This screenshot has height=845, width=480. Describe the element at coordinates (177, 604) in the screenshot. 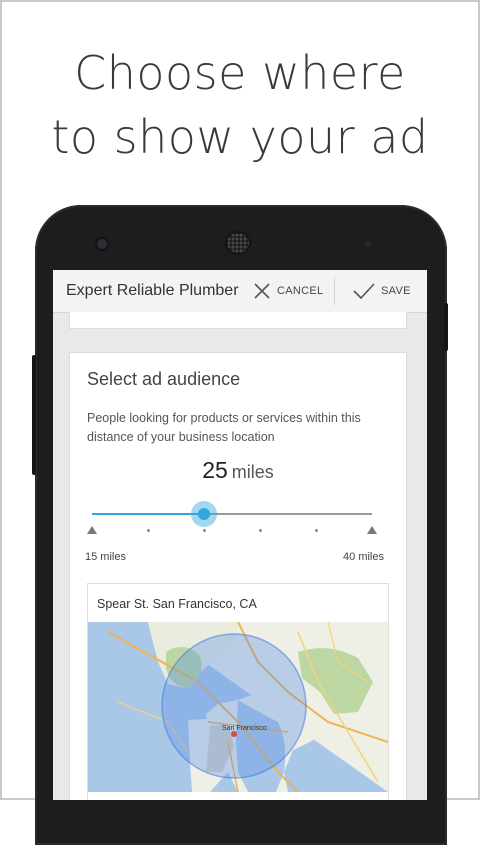

I see `map-address: Spear St. San Francisco, CA` at that location.